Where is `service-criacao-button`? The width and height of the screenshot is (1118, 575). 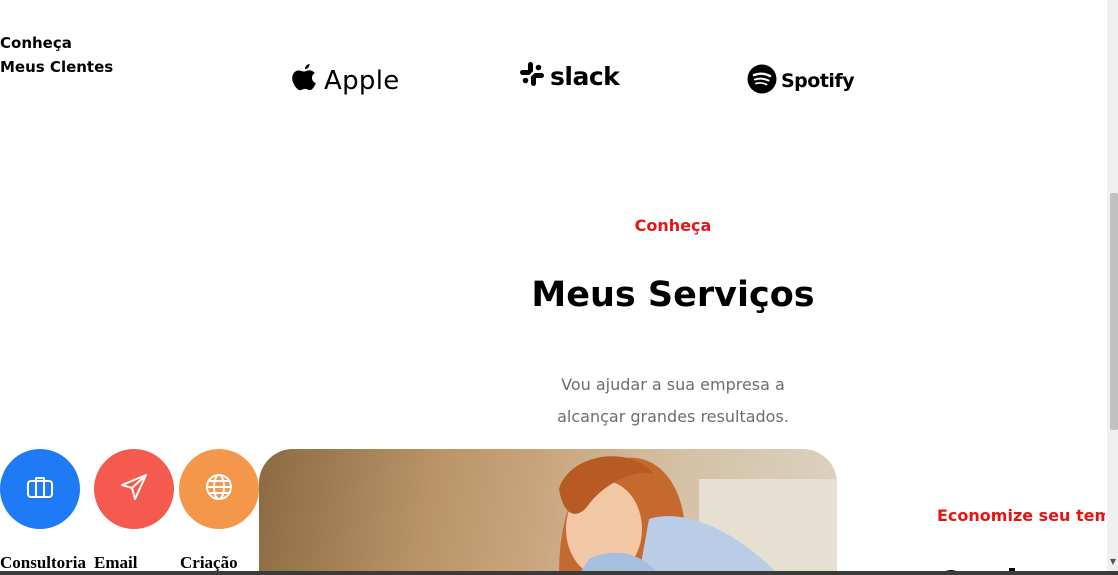
service-criacao-button is located at coordinates (219, 489).